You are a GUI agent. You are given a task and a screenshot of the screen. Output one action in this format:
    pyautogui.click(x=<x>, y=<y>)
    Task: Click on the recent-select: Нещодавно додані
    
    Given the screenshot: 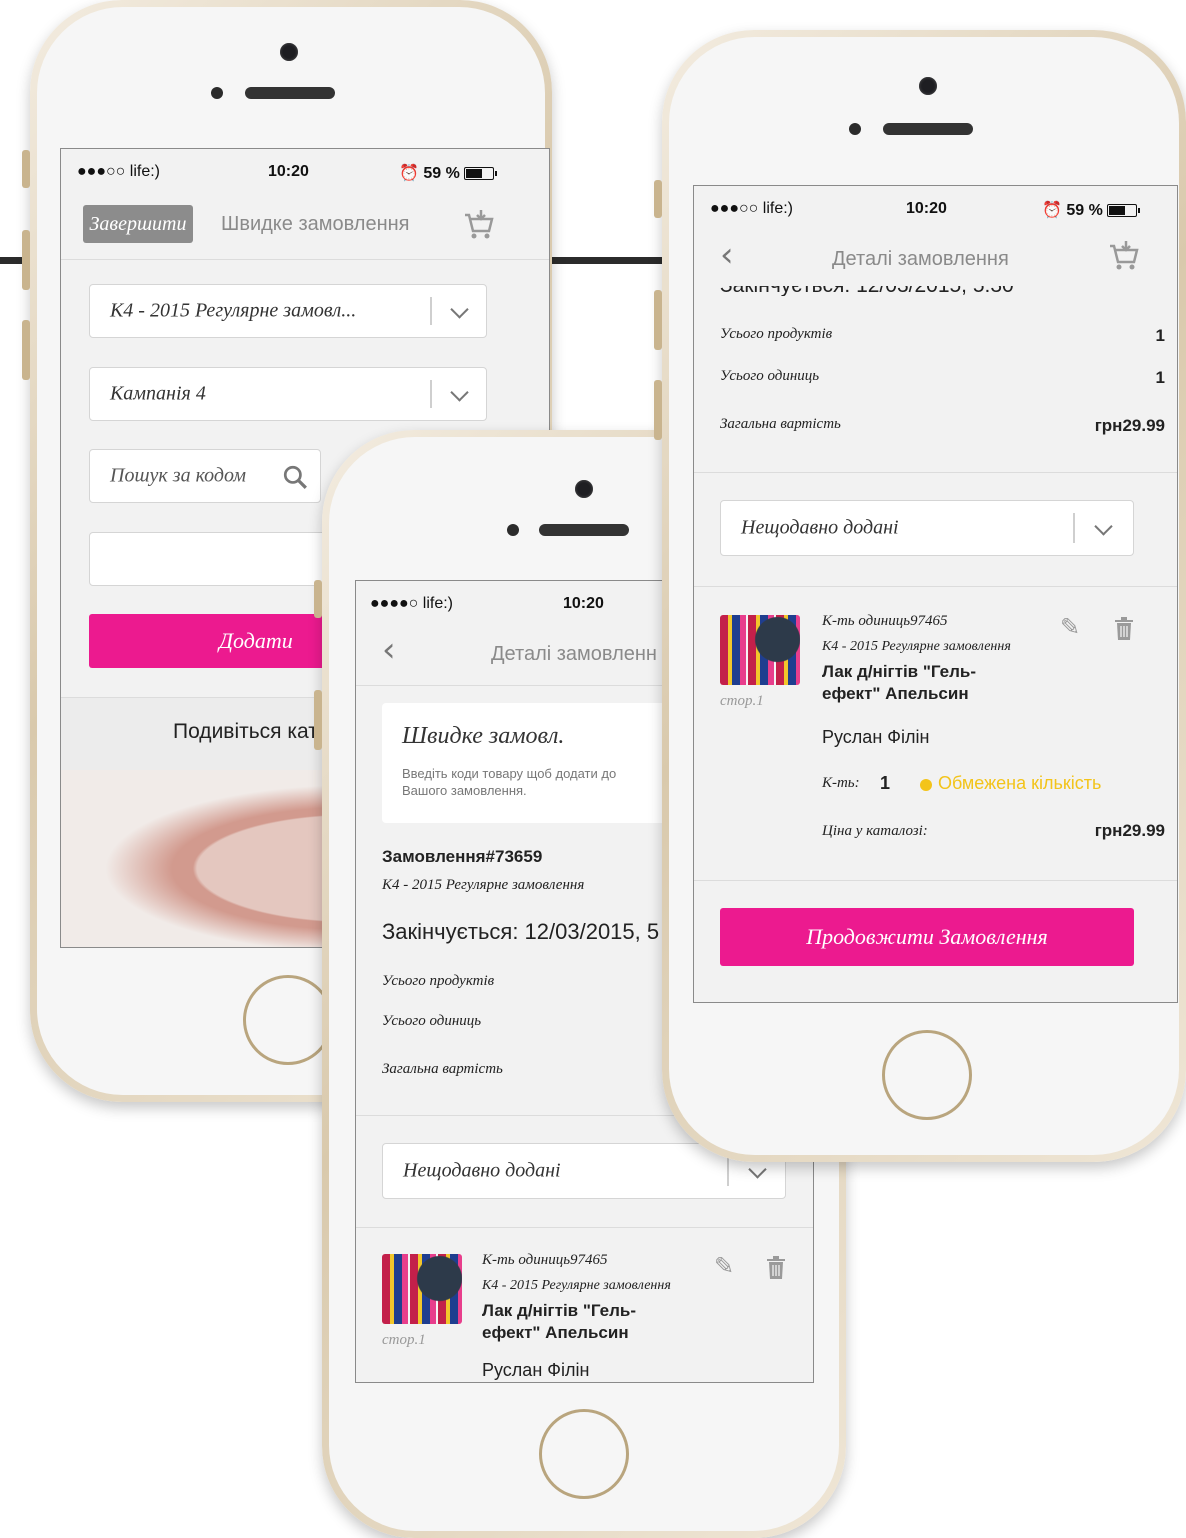 What is the action you would take?
    pyautogui.click(x=927, y=528)
    